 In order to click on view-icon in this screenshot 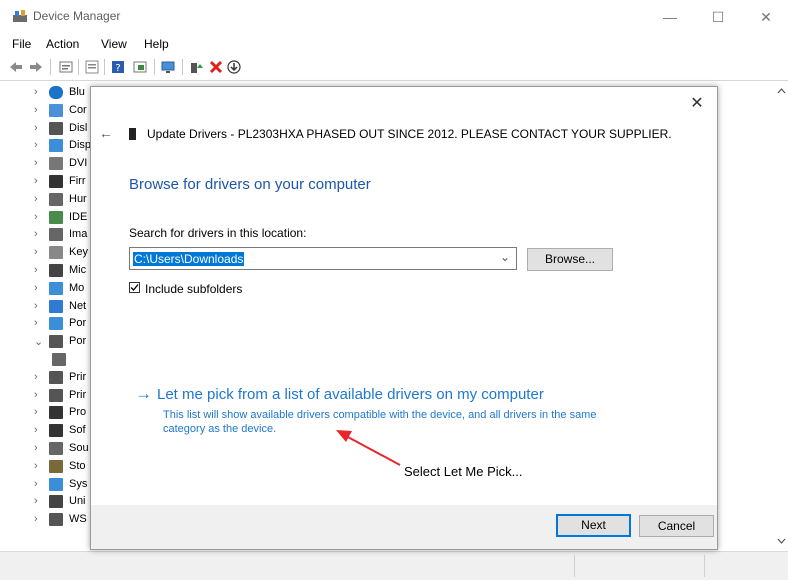, I will do `click(140, 67)`.